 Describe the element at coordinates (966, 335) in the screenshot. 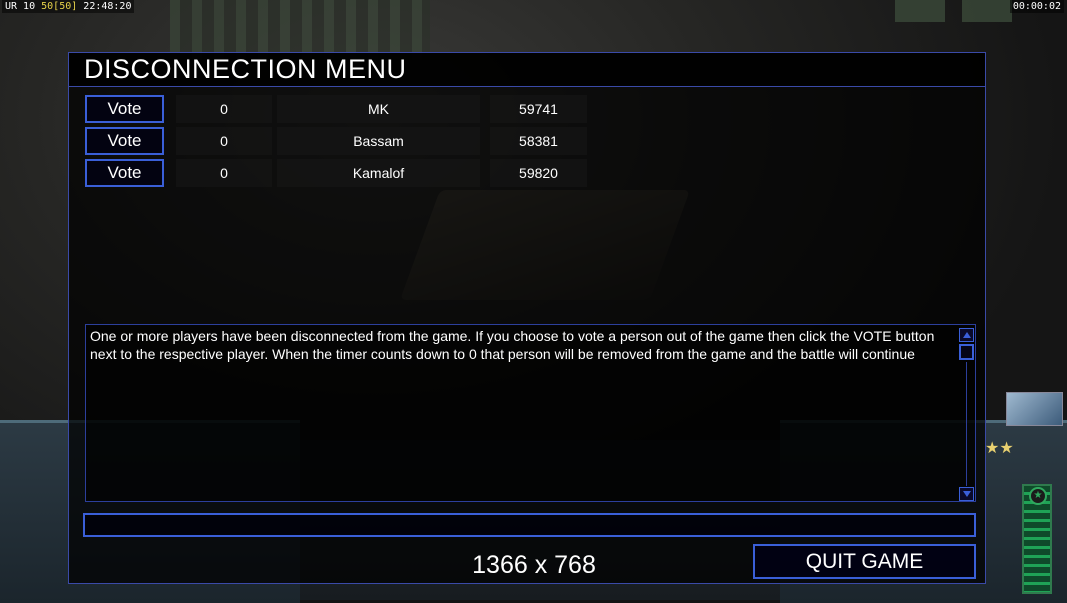

I see `scroll-up-button` at that location.